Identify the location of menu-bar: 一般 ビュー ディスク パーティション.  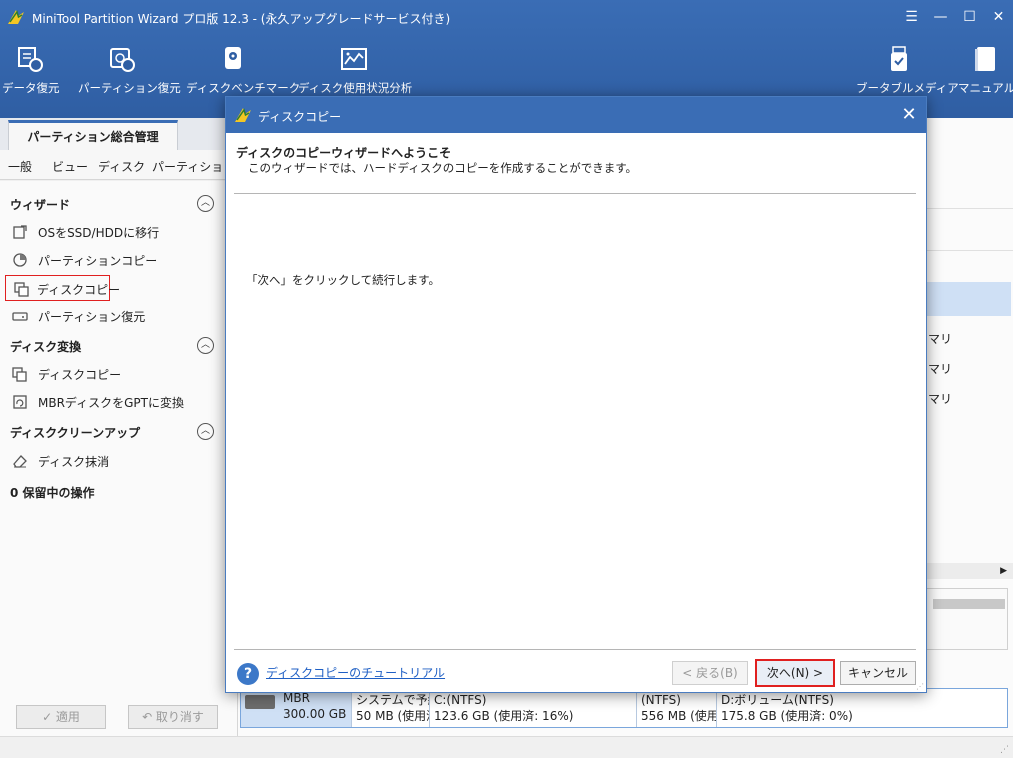
(119, 165).